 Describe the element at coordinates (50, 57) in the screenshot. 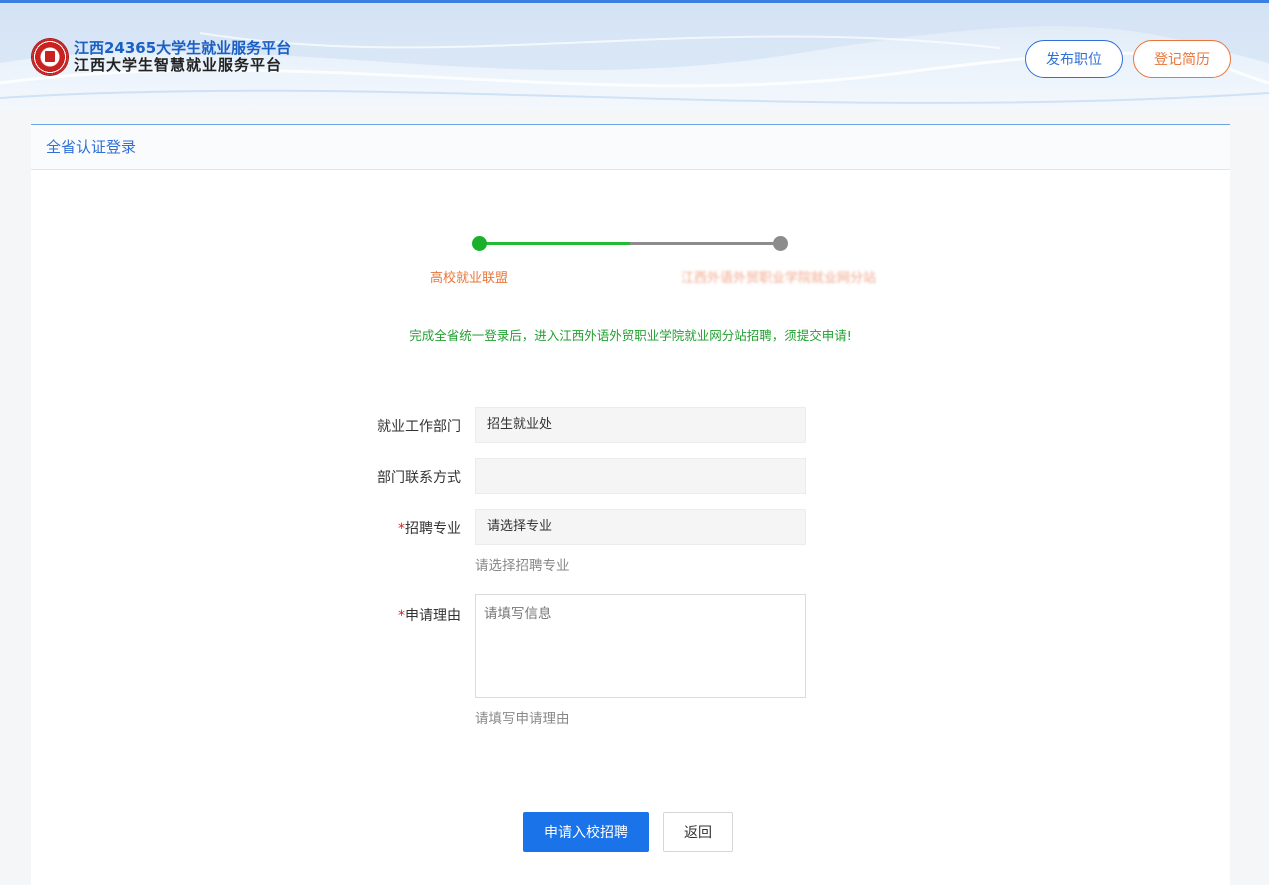

I see `university-seal-icon` at that location.